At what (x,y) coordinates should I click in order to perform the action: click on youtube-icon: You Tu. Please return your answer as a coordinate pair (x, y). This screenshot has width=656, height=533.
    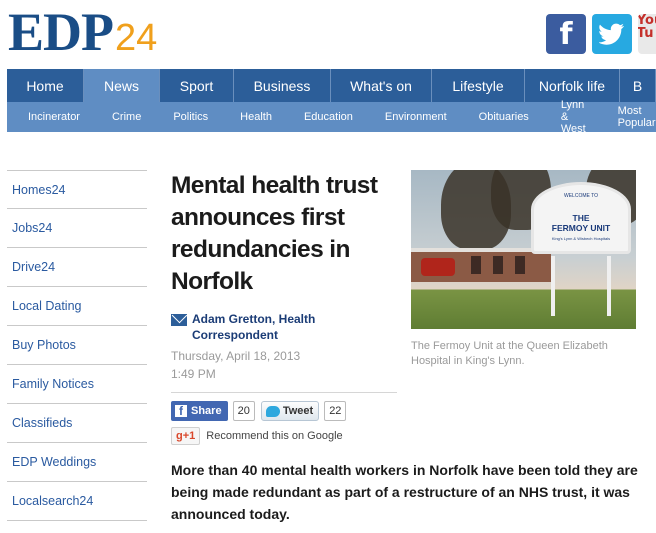
    Looking at the image, I should click on (647, 34).